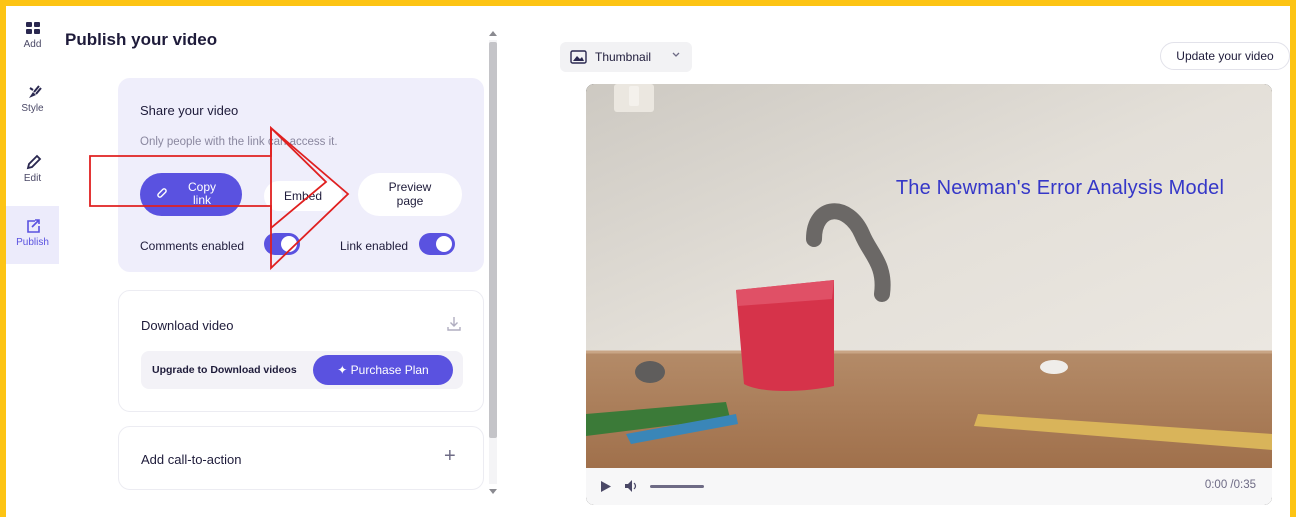 The width and height of the screenshot is (1296, 517). I want to click on video-time: 0:00 /0:35, so click(1230, 485).